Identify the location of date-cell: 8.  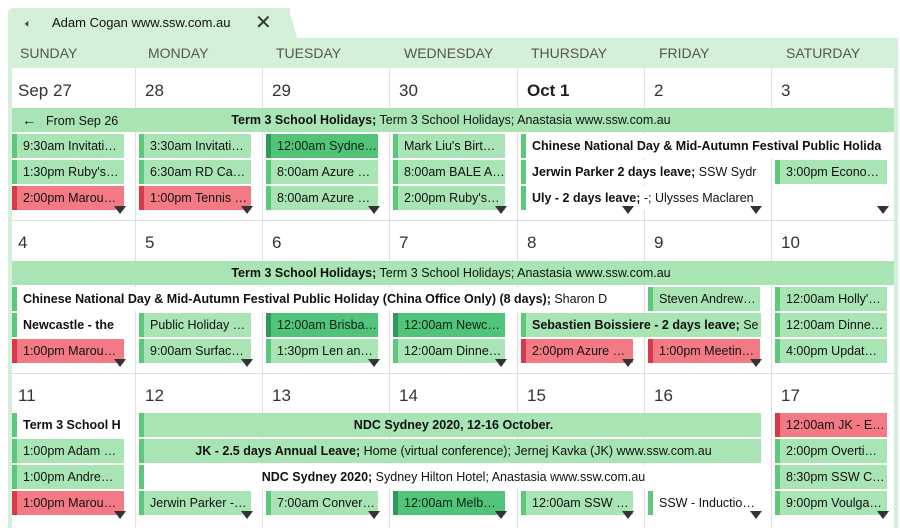
(531, 243).